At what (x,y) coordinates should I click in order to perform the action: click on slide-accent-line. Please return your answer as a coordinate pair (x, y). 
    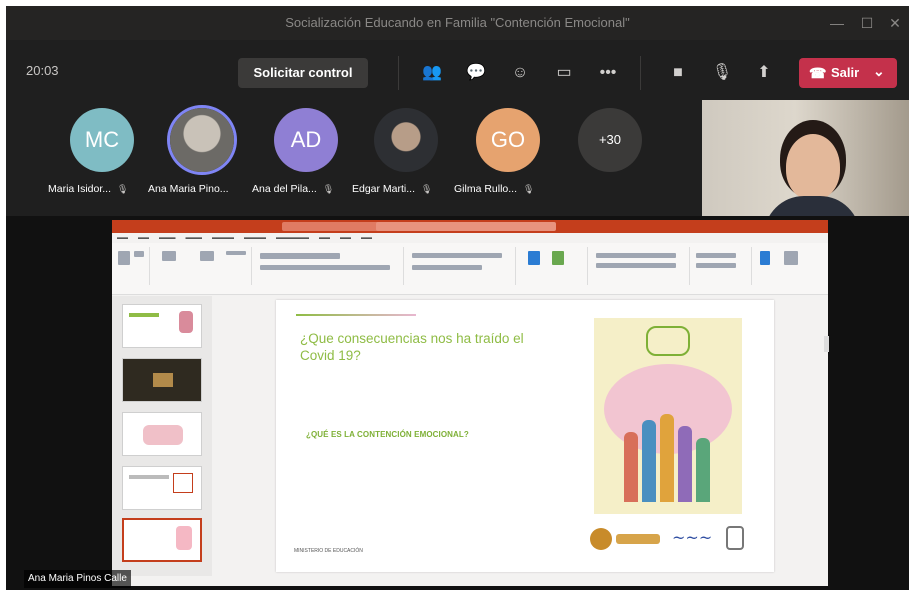
    Looking at the image, I should click on (356, 315).